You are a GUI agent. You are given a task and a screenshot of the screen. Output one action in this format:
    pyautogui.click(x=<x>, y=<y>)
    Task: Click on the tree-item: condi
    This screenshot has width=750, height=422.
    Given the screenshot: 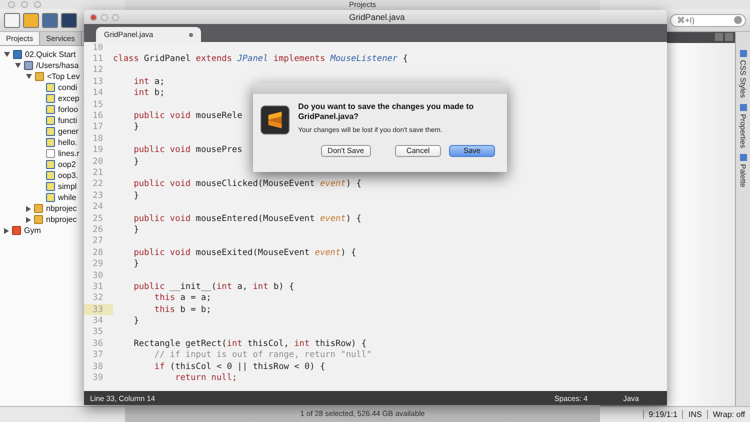 What is the action you would take?
    pyautogui.click(x=68, y=87)
    